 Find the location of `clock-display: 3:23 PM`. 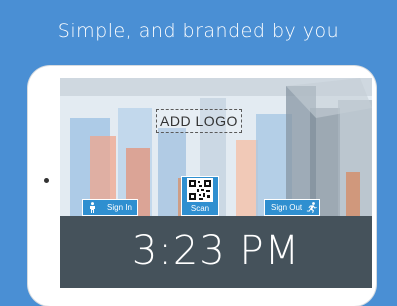

clock-display: 3:23 PM is located at coordinates (216, 251).